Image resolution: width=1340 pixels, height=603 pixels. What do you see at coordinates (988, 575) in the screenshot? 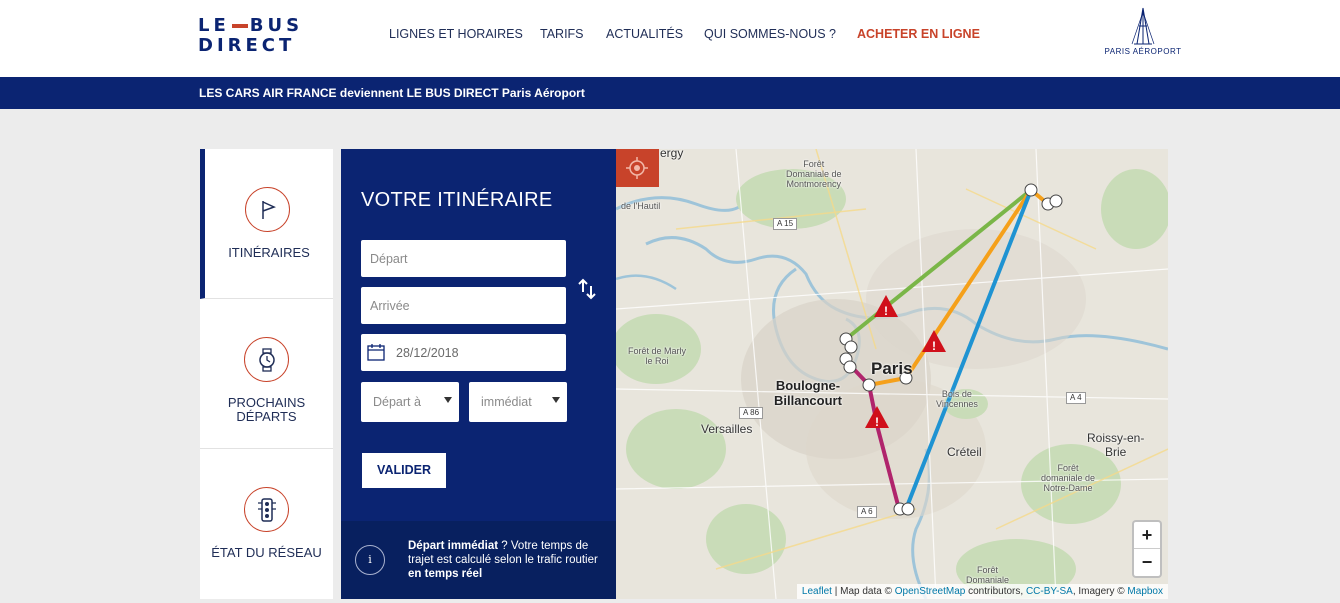
I see `map-label-foret-domaniale: Forêt Domaniale` at bounding box center [988, 575].